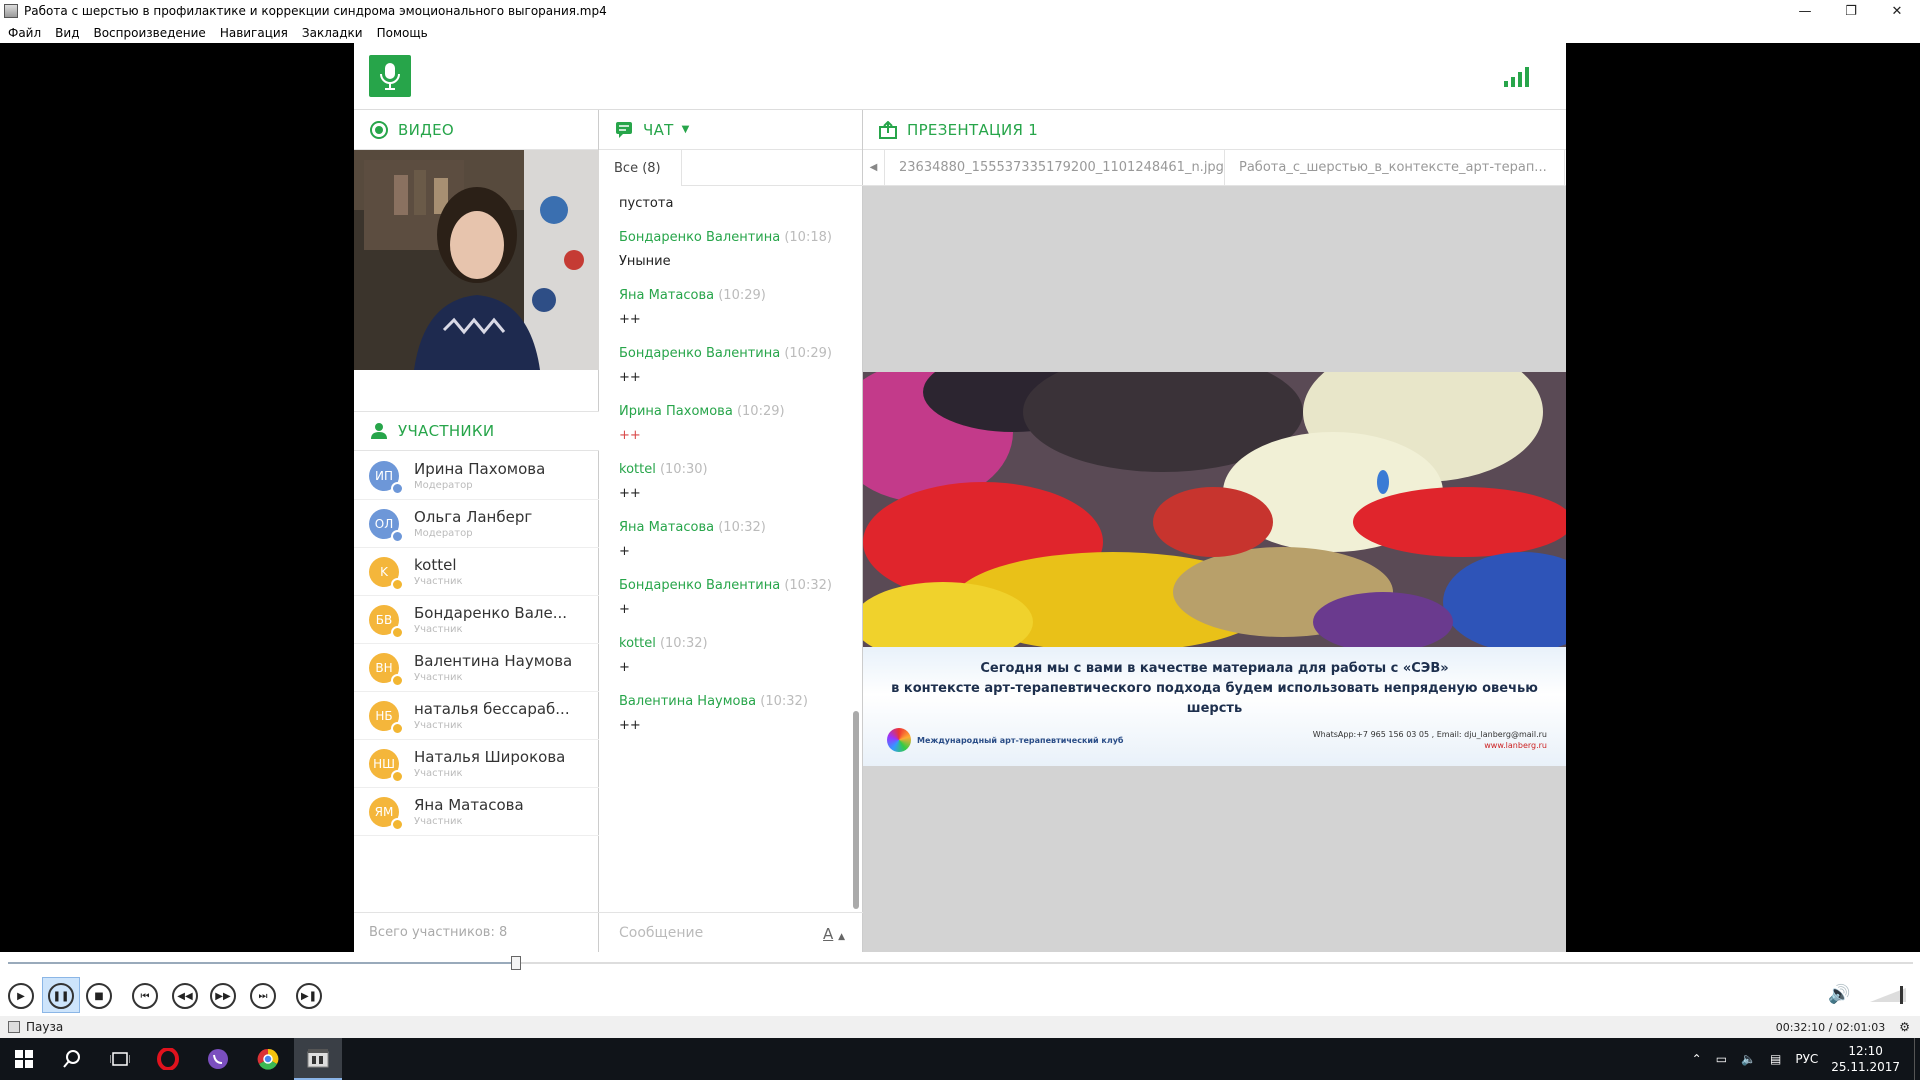 This screenshot has height=1080, width=1920. I want to click on participant-row: БВ Бондаренко Вале... Участник, so click(476, 620).